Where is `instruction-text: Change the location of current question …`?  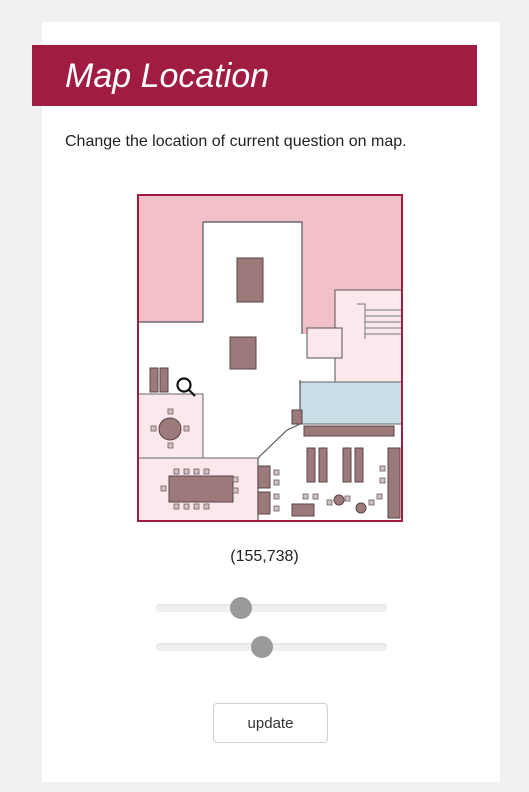 instruction-text: Change the location of current question … is located at coordinates (236, 141).